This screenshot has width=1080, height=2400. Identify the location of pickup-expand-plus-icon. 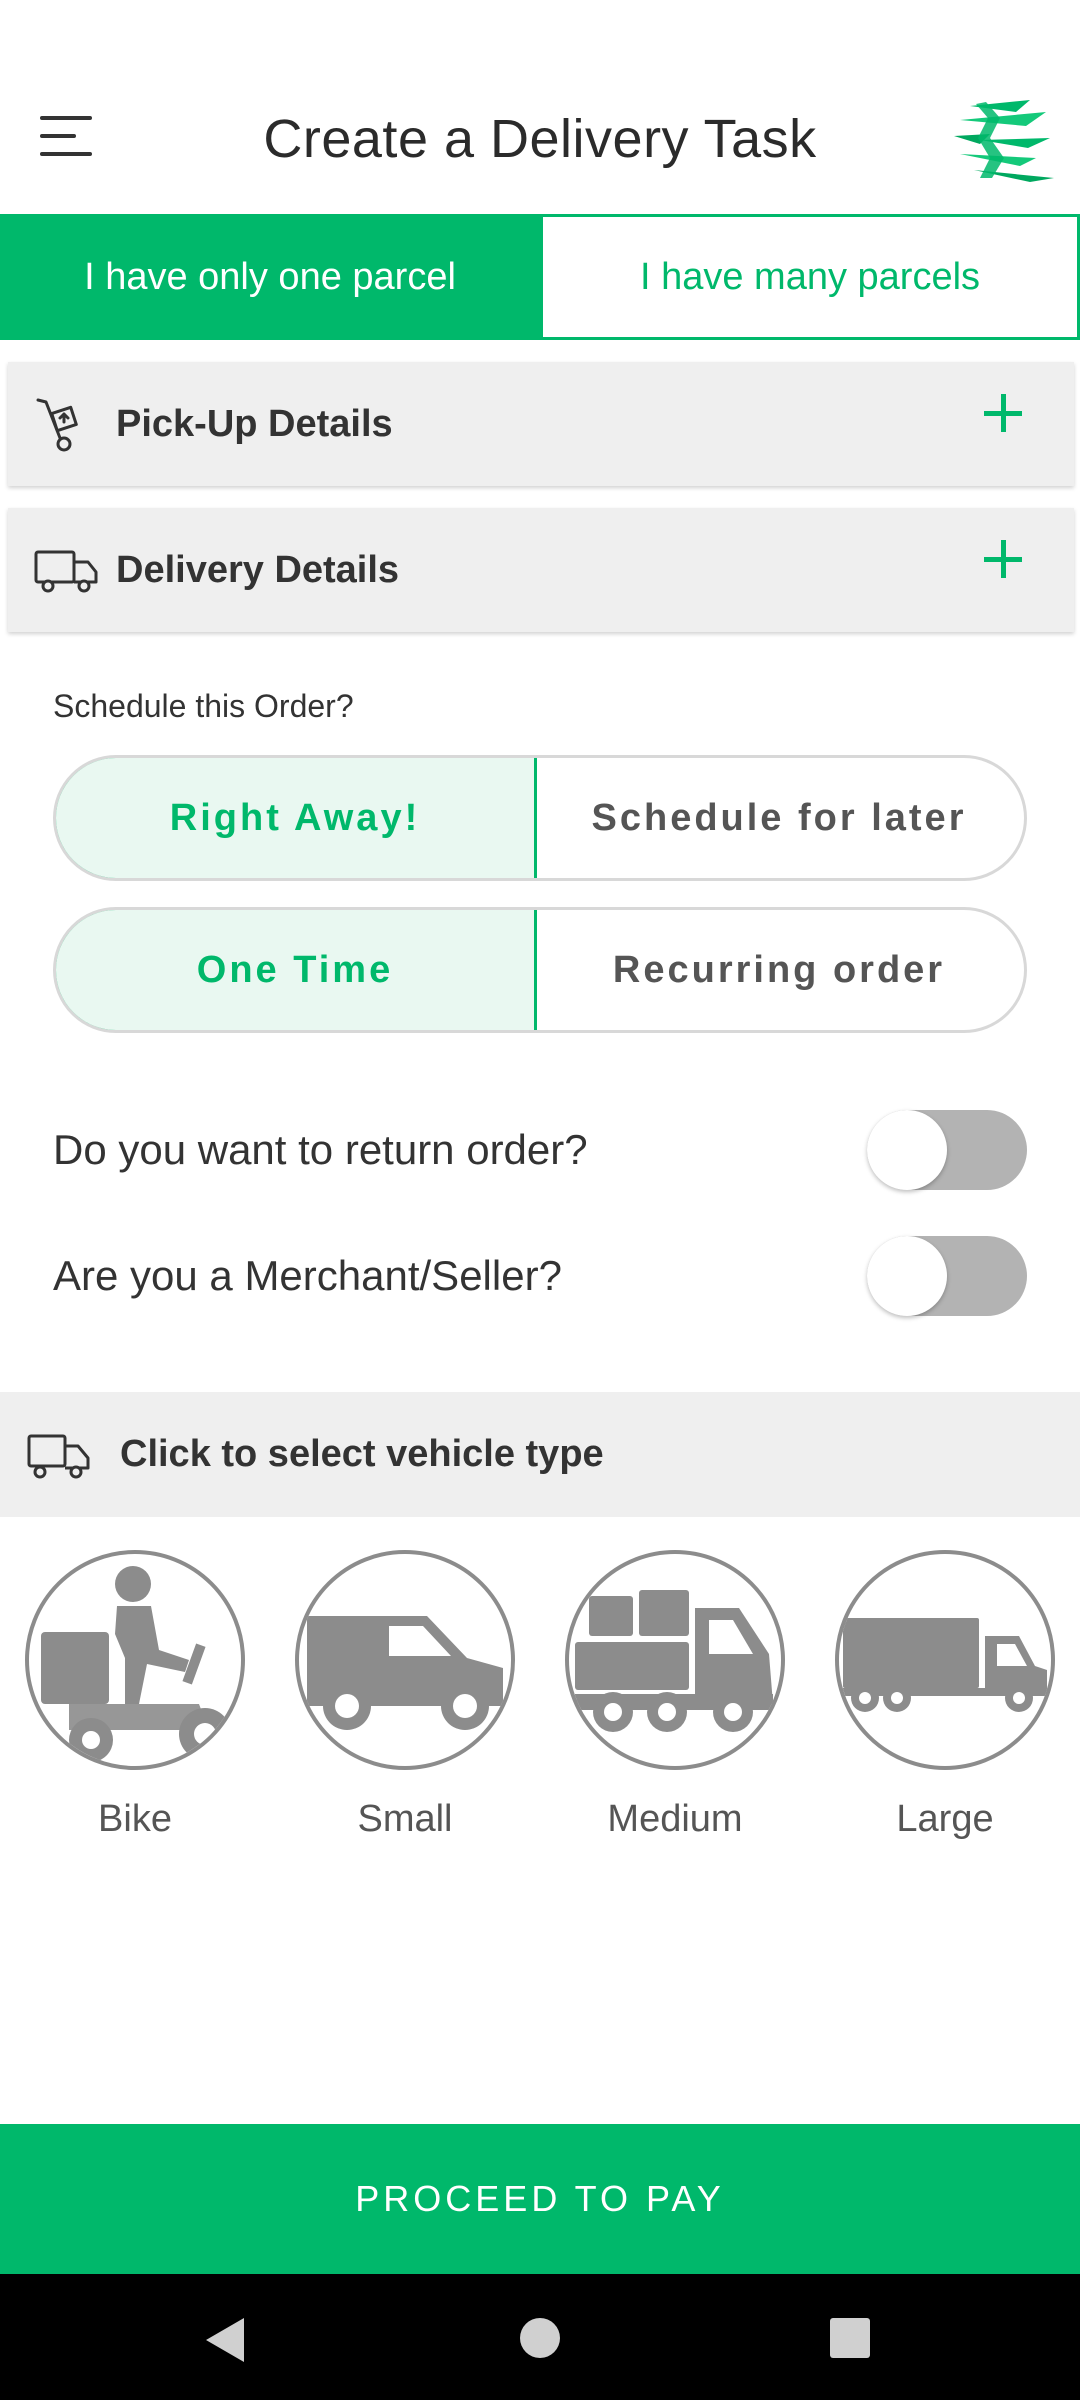
(1003, 413).